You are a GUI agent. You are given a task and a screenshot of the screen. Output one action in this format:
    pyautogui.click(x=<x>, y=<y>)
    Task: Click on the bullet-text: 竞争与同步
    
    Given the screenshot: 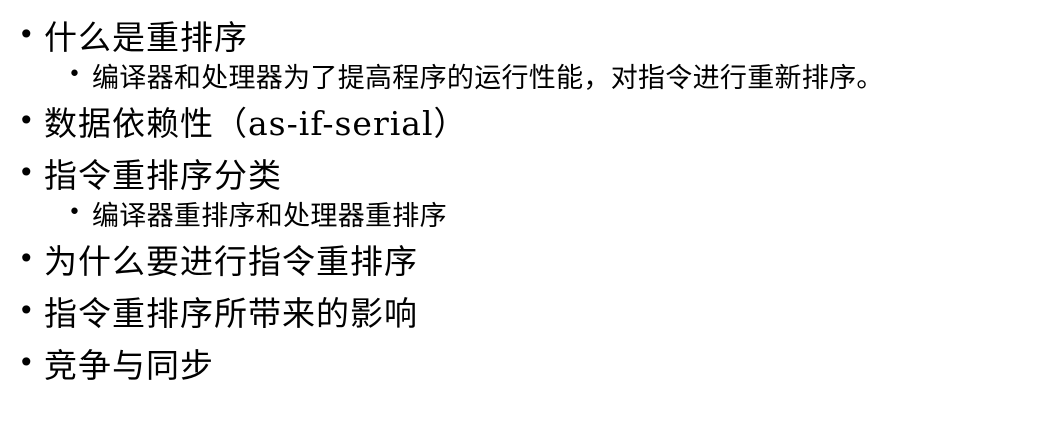 What is the action you would take?
    pyautogui.click(x=129, y=365)
    